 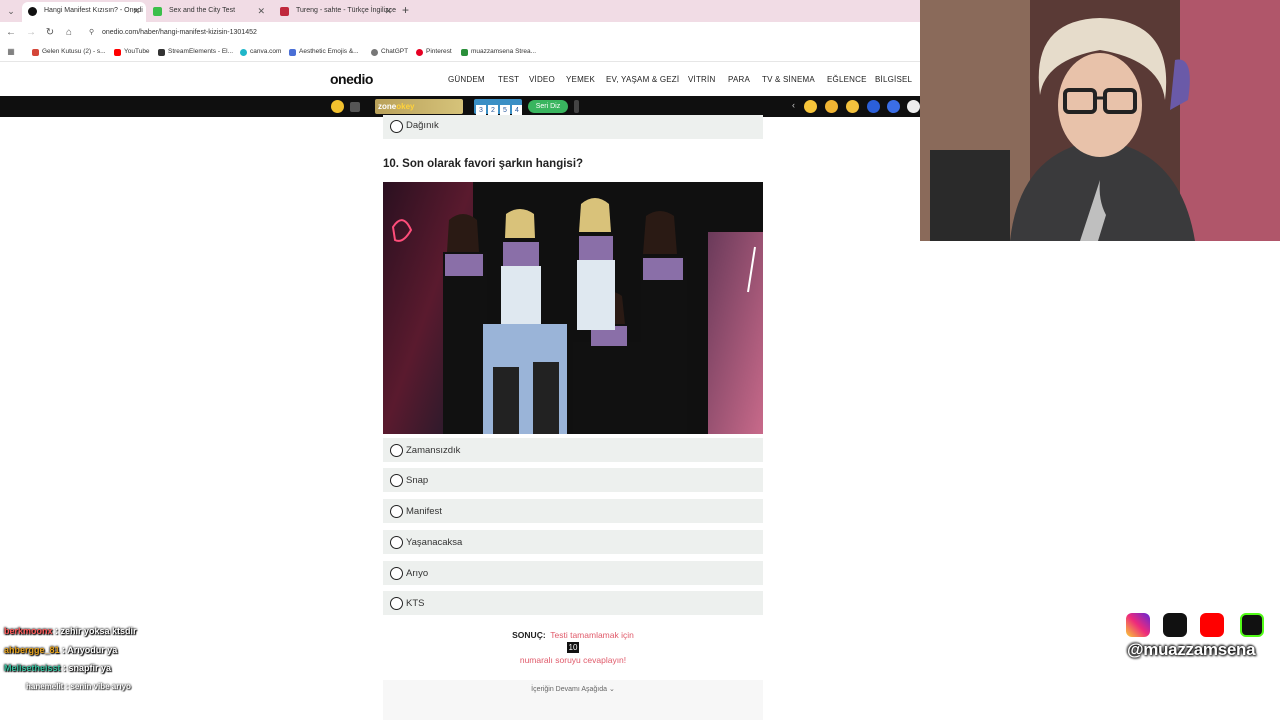 I want to click on apps-grid-icon: ▦, so click(x=11, y=52).